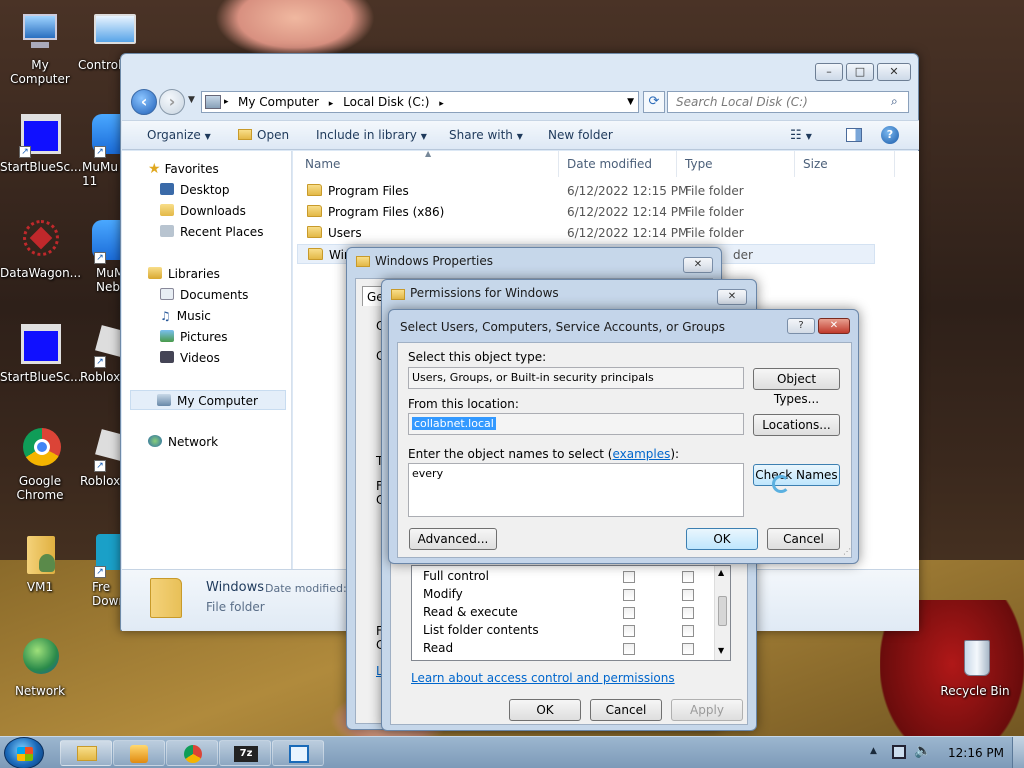 The image size is (1024, 768). I want to click on desktop-icon-recycle-bin: Recycle Bin, so click(975, 668).